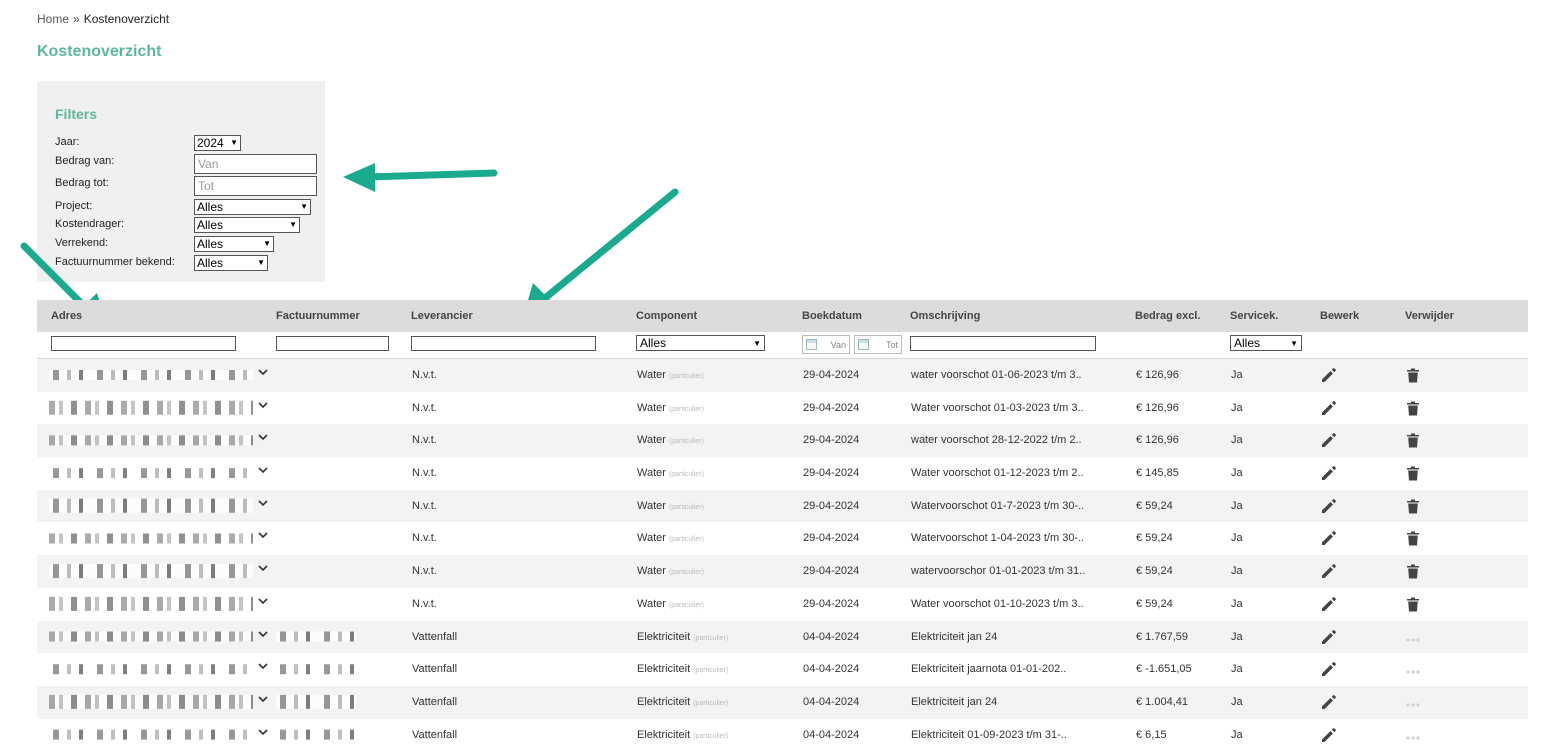  I want to click on cell-omschrijving: Watervoorschot 1-04-2023 t/m 30-.., so click(998, 538).